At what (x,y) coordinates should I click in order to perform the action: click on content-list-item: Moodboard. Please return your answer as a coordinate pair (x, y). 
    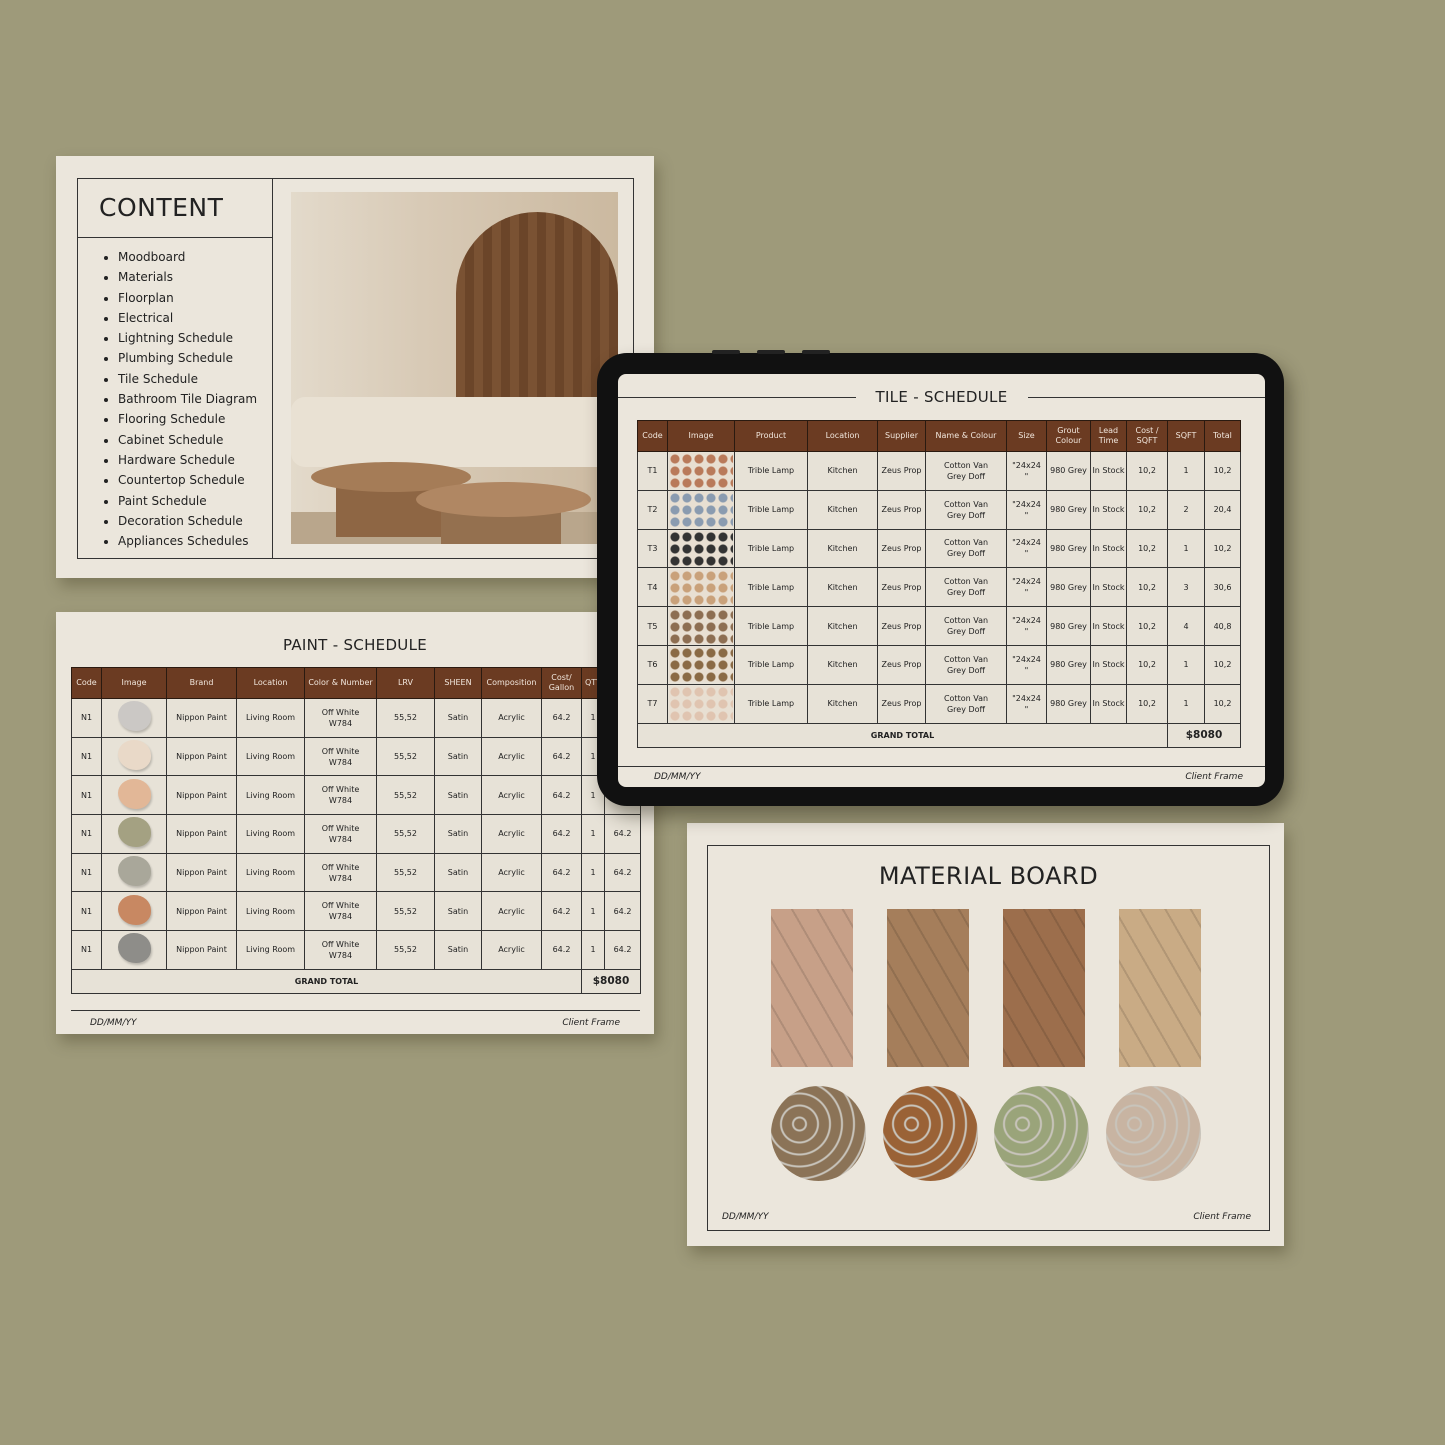
    Looking at the image, I should click on (195, 257).